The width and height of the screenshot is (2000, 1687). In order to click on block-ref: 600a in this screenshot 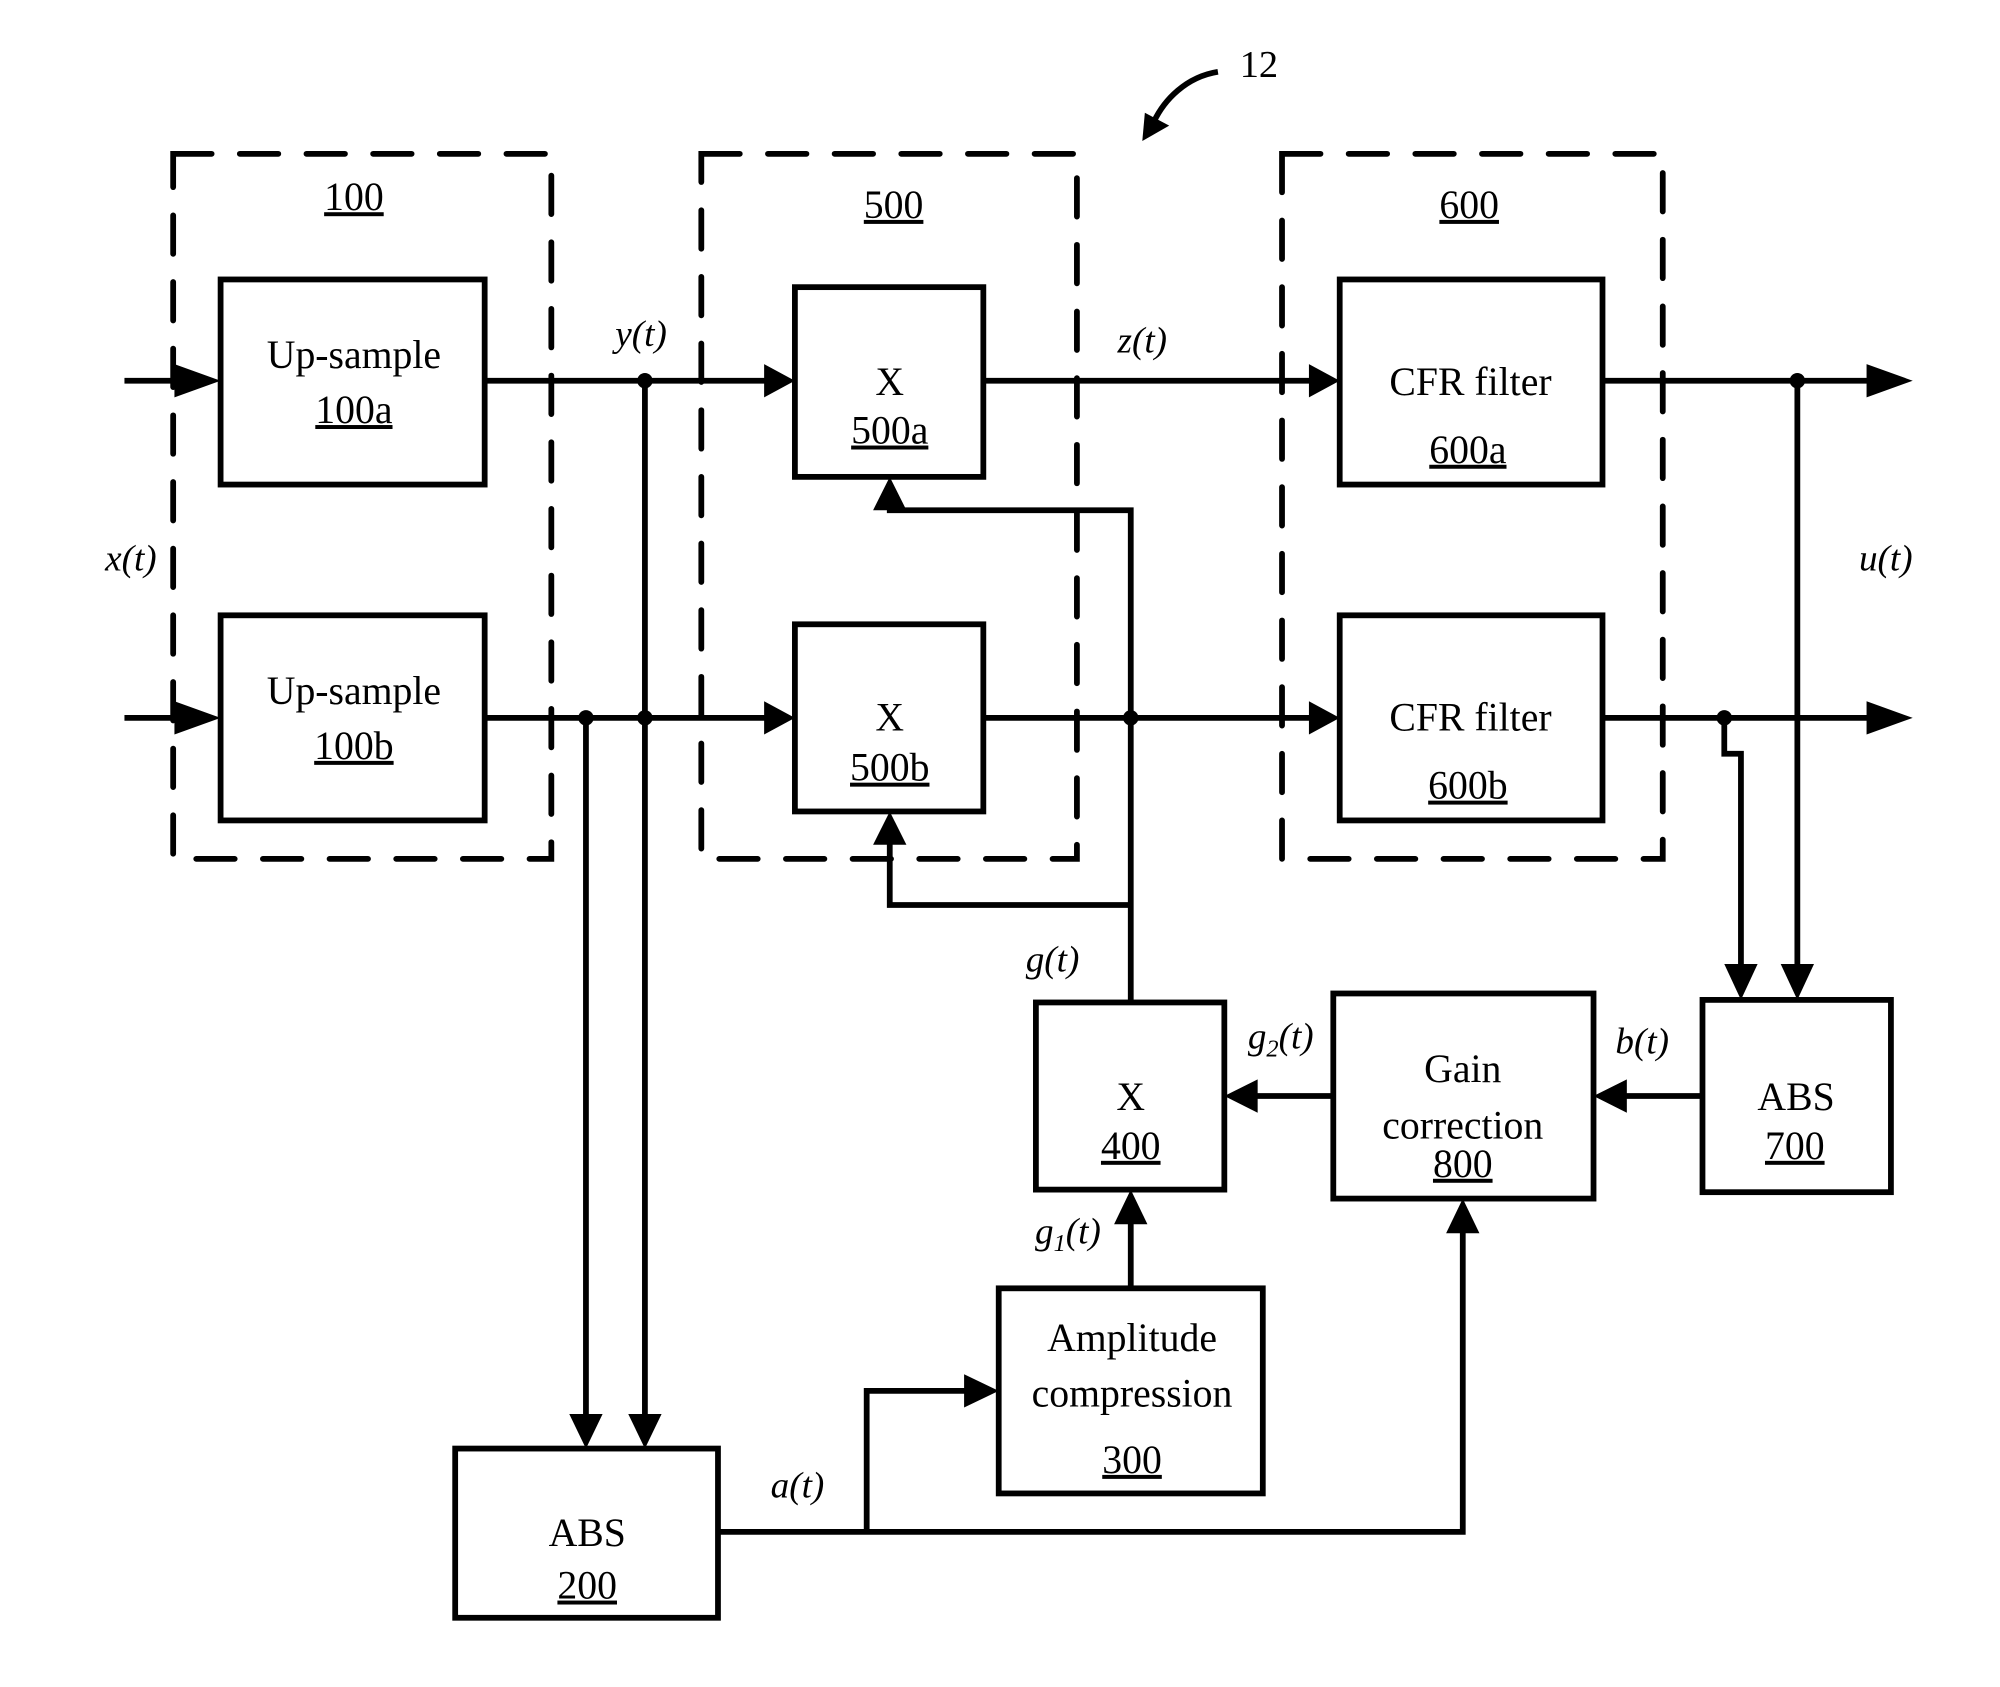, I will do `click(1468, 450)`.